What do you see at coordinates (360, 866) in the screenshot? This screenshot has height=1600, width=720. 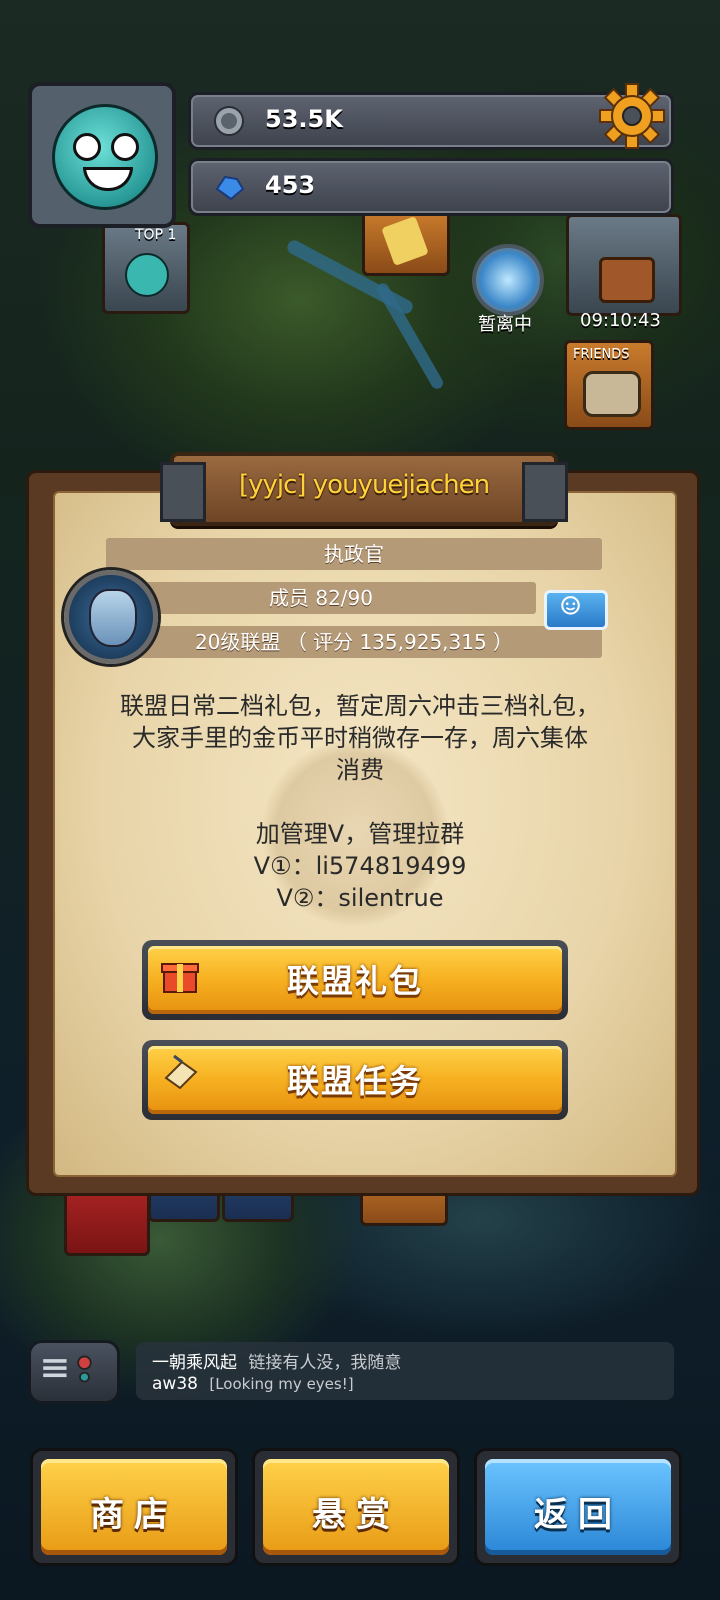 I see `notice-line: V①：li574819499` at bounding box center [360, 866].